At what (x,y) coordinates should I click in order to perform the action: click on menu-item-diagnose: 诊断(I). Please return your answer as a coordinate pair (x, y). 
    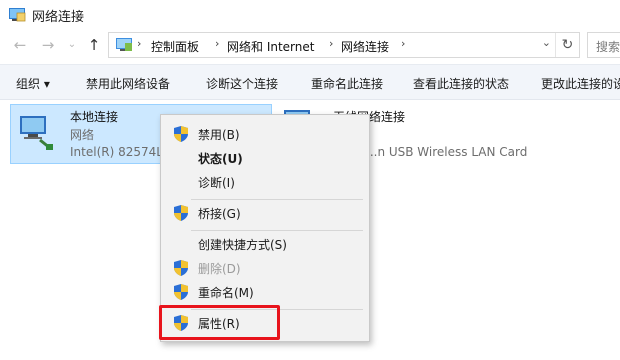
    Looking at the image, I should click on (265, 182).